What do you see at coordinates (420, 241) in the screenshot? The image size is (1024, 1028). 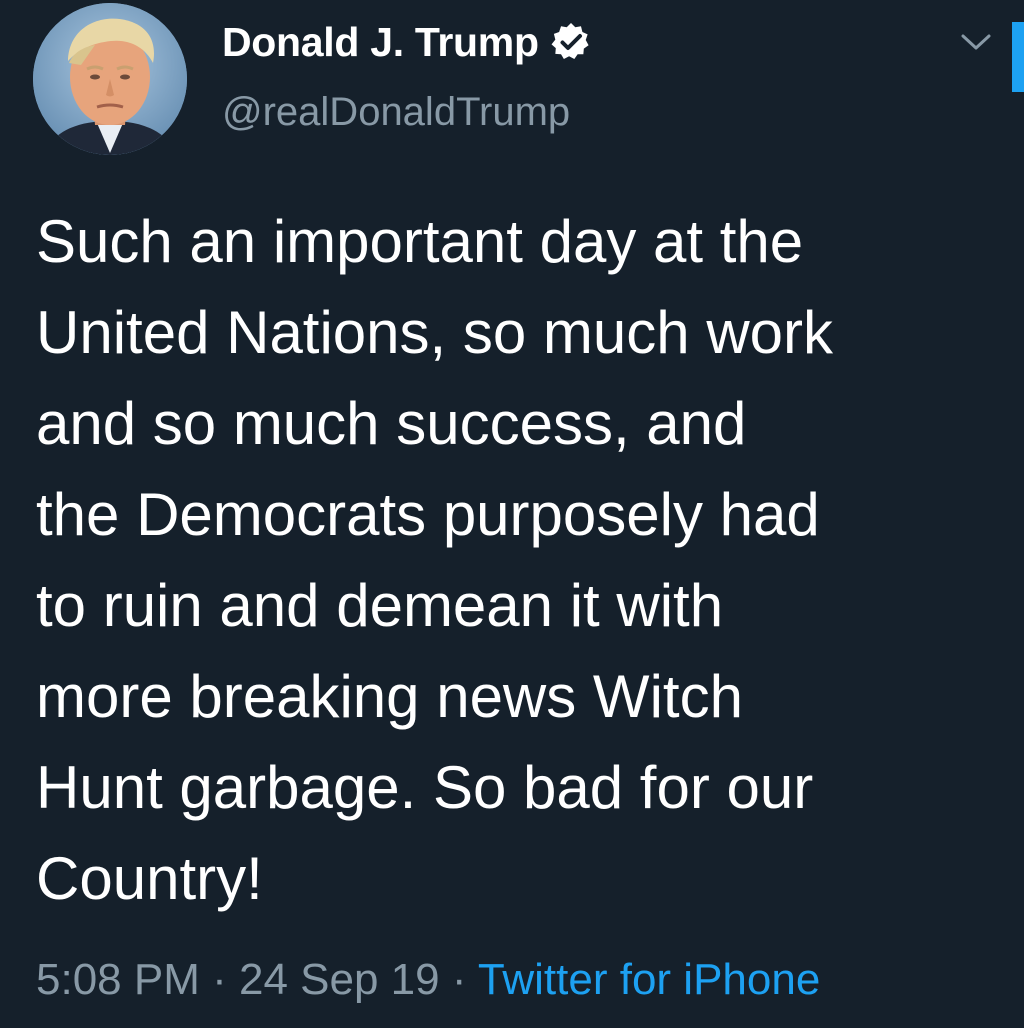 I see `tweet-text-line: Such an important day at the` at bounding box center [420, 241].